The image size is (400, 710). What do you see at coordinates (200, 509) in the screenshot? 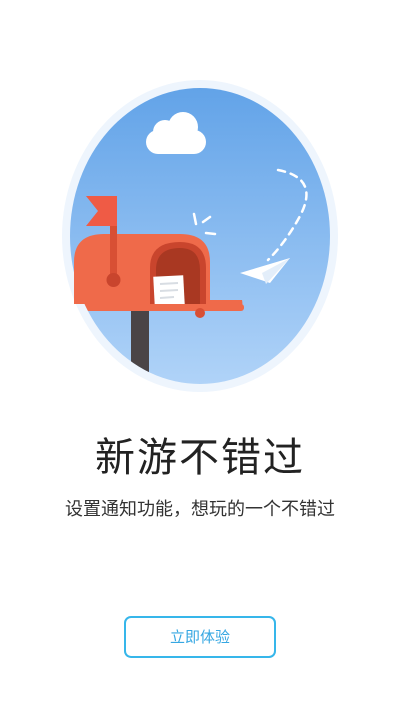
I see `page-subtitle: 设置通知功能，想玩的一个不错过` at bounding box center [200, 509].